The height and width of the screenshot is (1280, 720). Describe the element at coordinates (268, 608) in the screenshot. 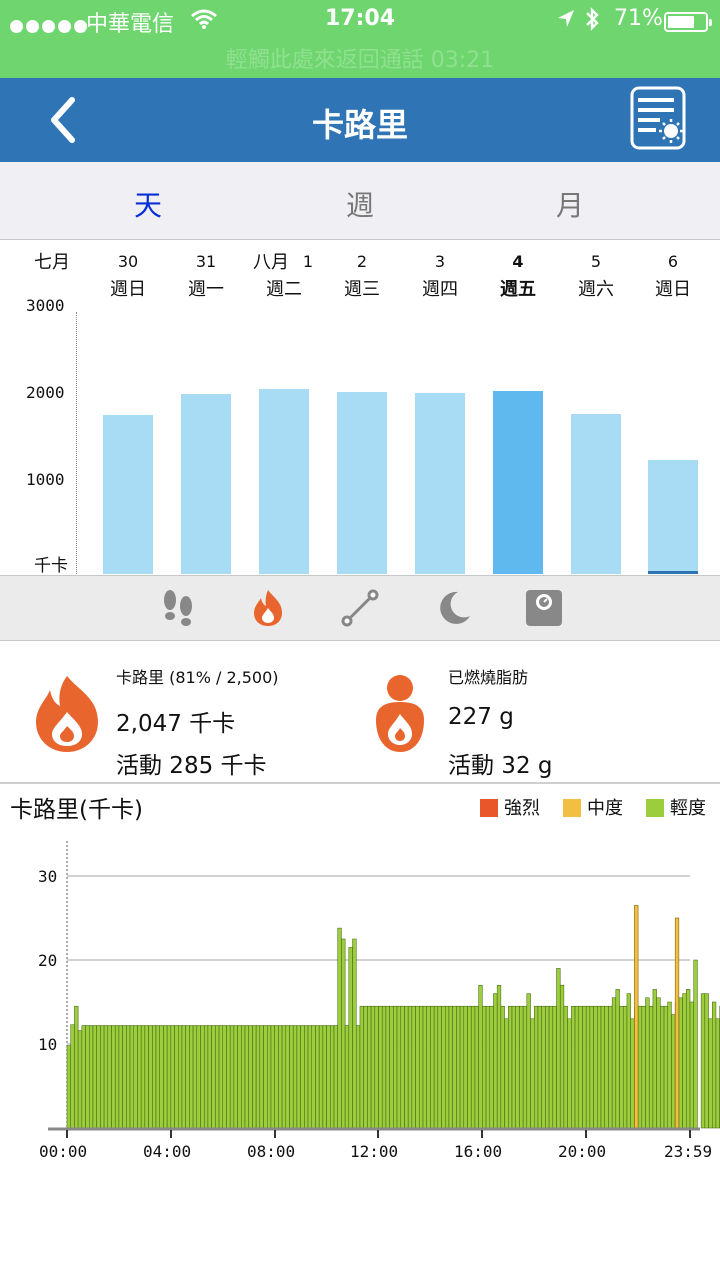

I see `flame-icon` at that location.